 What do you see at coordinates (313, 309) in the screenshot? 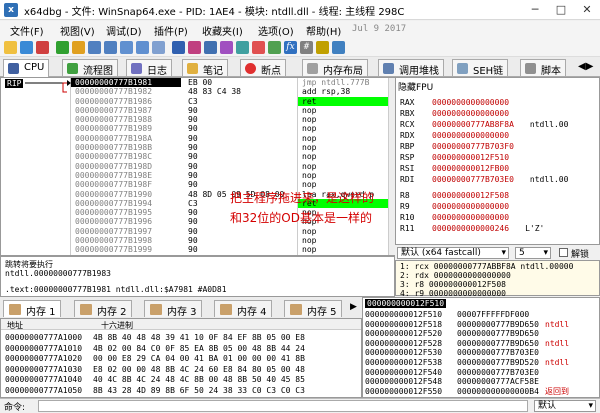
I see `tab-dump-5: 内存 5` at bounding box center [313, 309].